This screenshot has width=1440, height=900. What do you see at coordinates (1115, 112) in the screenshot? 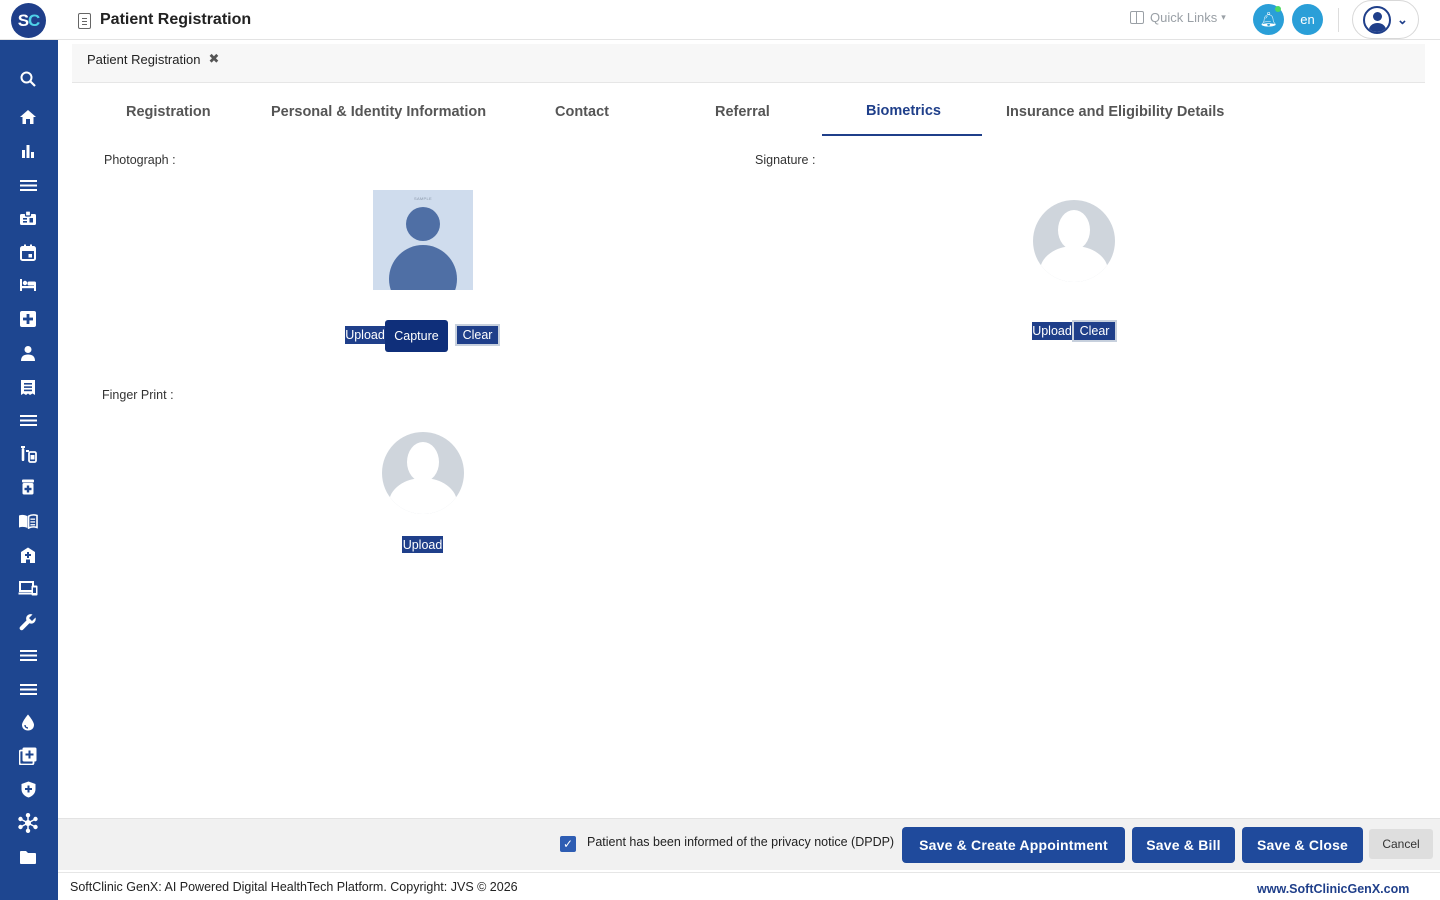
I see `tab-insurance-eligibility: Insurance and Eligibility Details` at bounding box center [1115, 112].